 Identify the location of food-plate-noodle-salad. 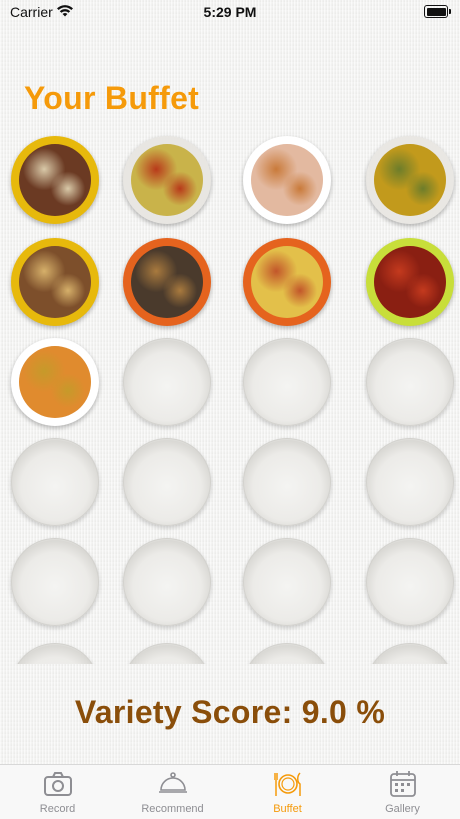
(287, 180).